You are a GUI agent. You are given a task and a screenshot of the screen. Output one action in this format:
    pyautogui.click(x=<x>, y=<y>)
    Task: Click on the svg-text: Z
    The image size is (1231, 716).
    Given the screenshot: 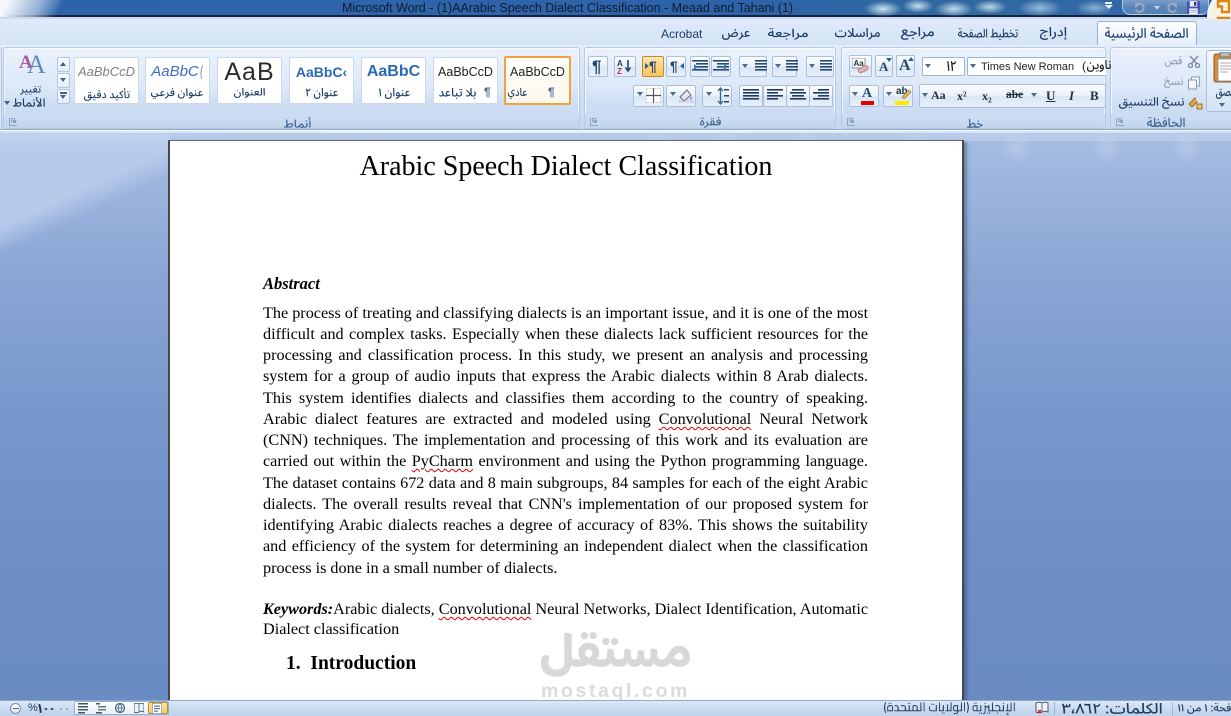 What is the action you would take?
    pyautogui.click(x=619, y=71)
    